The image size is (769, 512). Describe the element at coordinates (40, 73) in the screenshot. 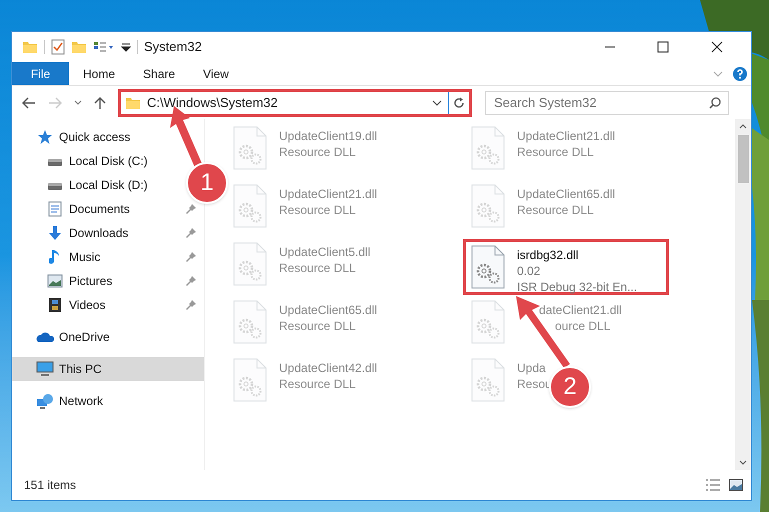

I see `file-tab: File` at that location.